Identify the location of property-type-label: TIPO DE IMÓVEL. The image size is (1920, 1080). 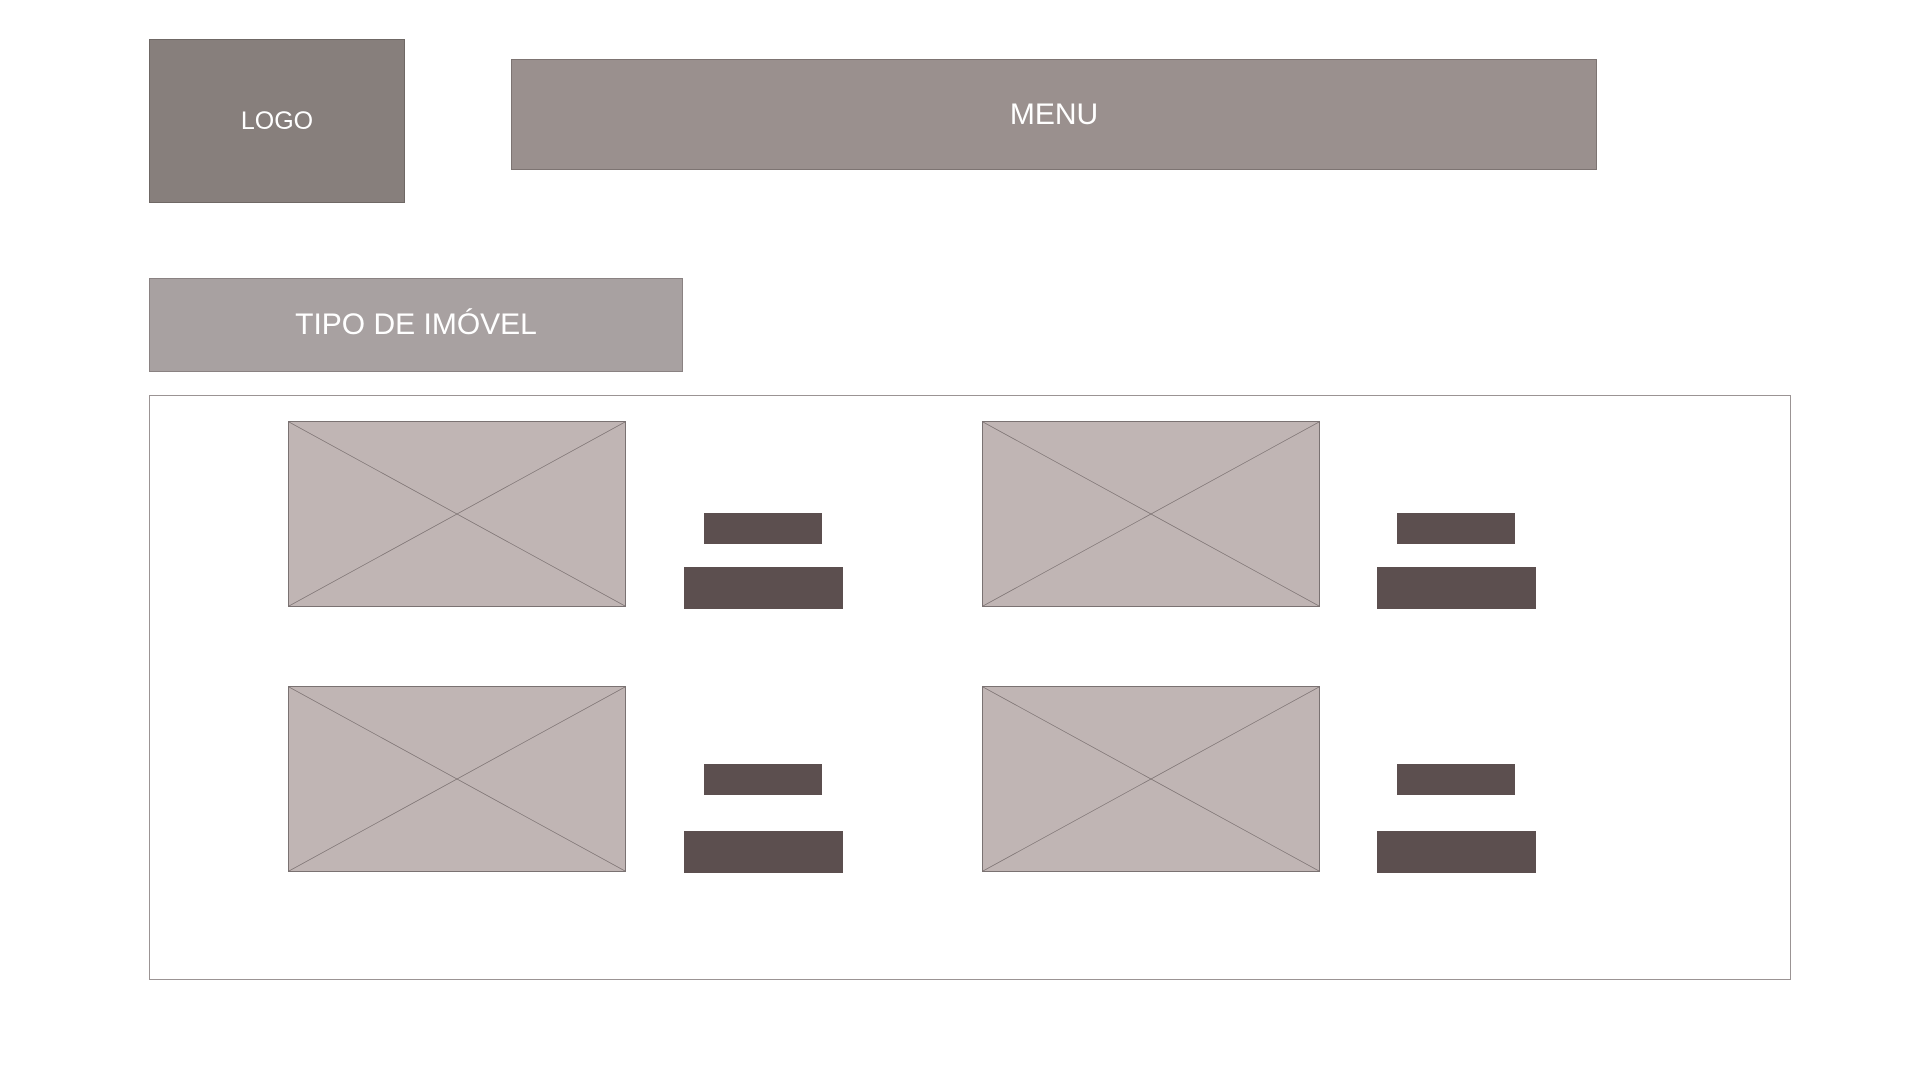
(416, 324).